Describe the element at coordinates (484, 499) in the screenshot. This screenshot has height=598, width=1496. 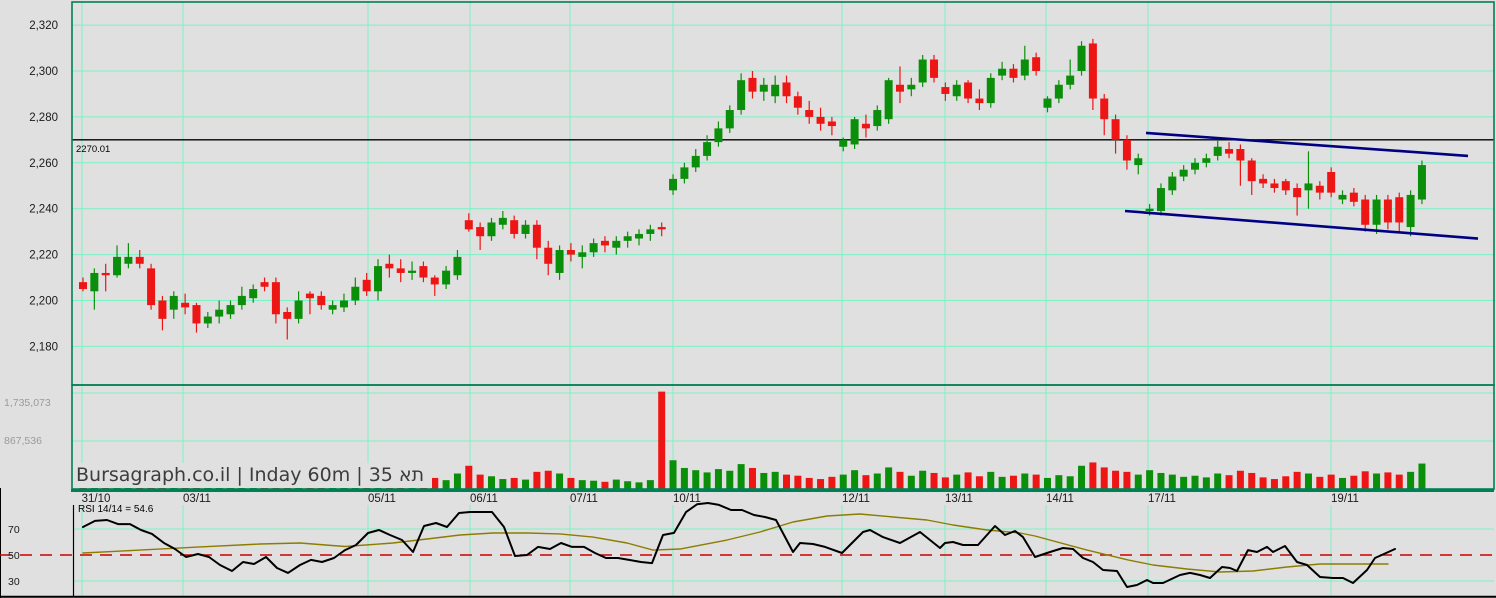
I see `date-axis-label: 06/11` at that location.